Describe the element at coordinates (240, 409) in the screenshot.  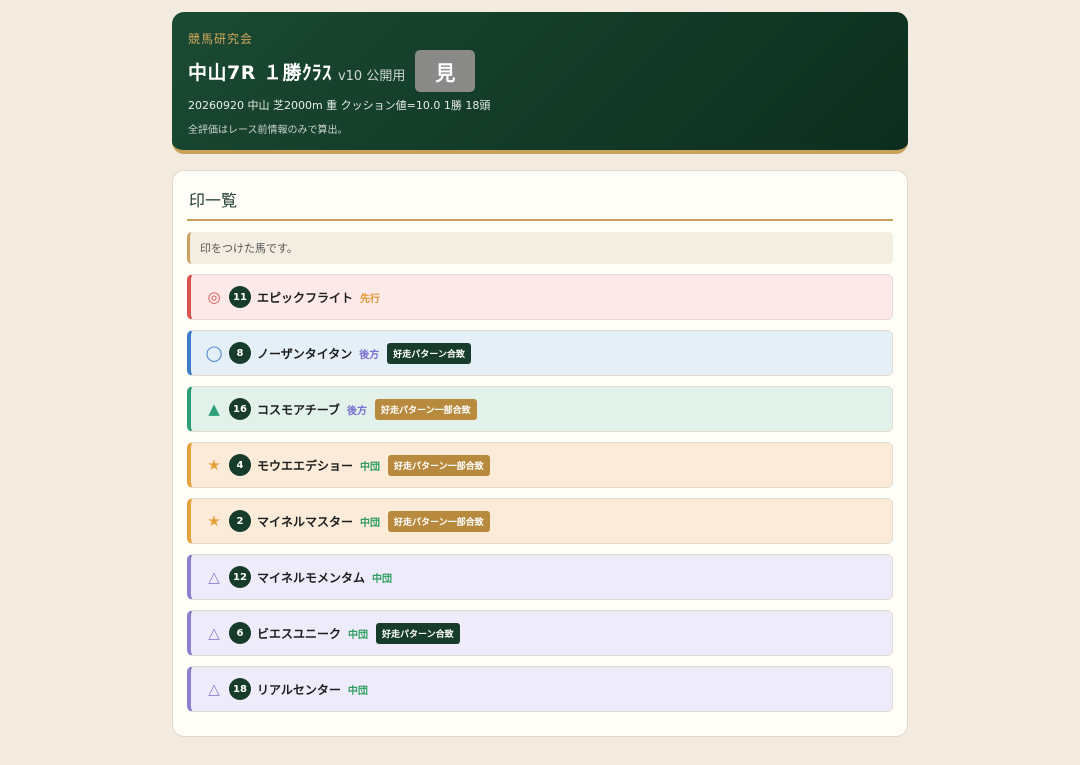
I see `horse-number: 16` at that location.